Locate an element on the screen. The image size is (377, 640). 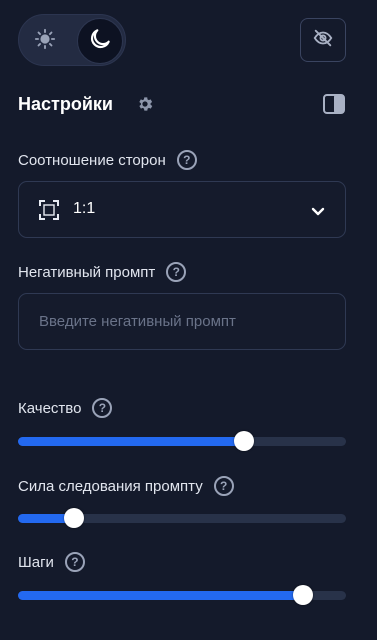
guidance-label: Сила следования промпту is located at coordinates (110, 486).